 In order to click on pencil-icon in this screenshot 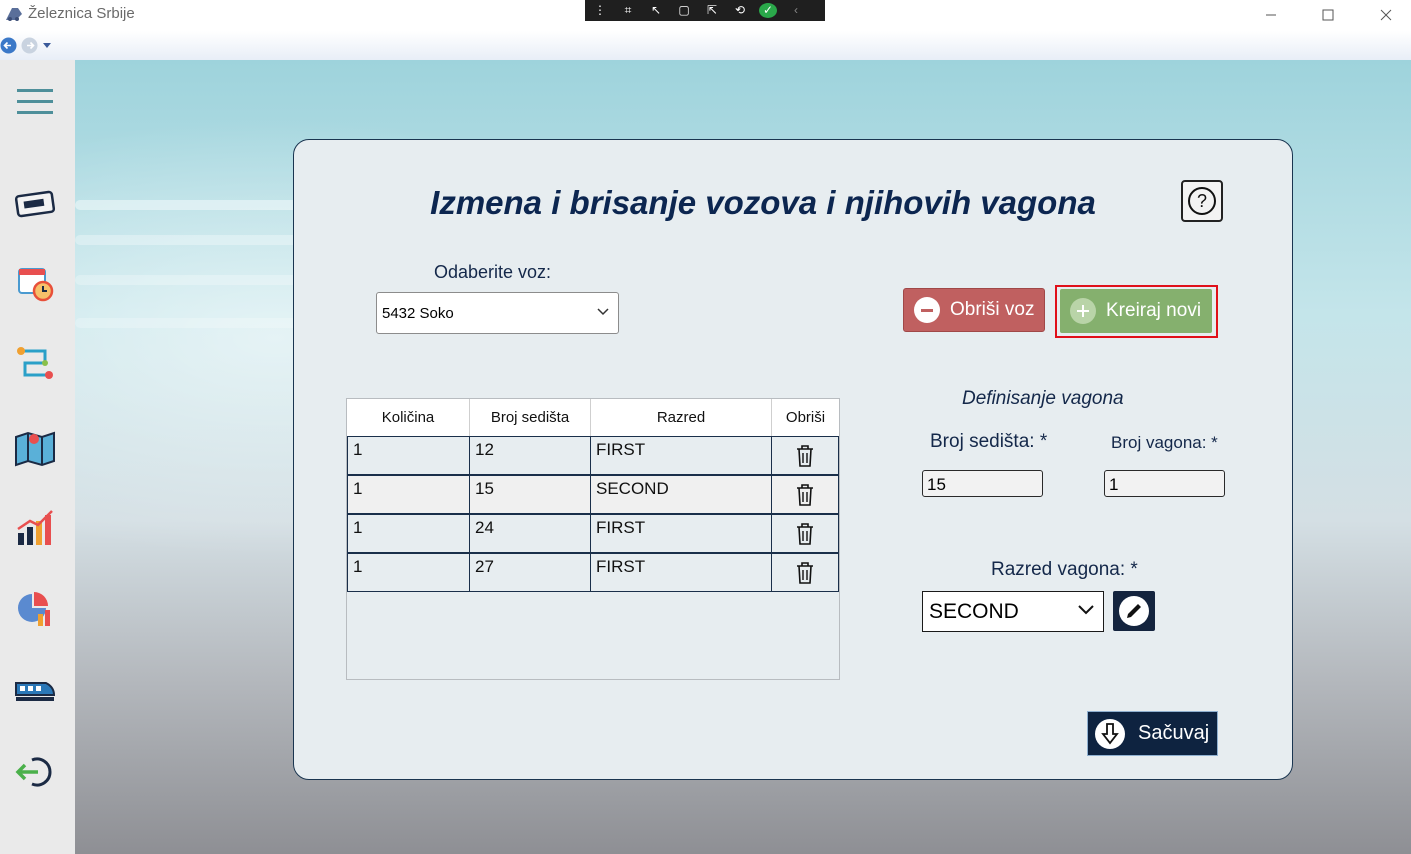, I will do `click(1134, 611)`.